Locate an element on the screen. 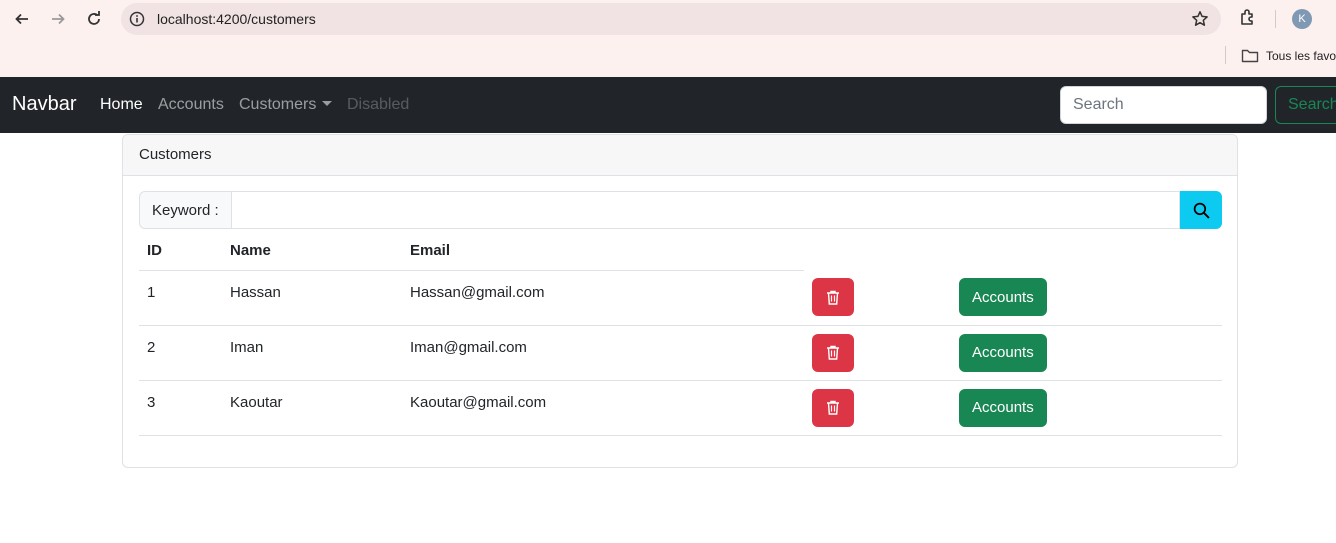  star-icon is located at coordinates (1200, 19).